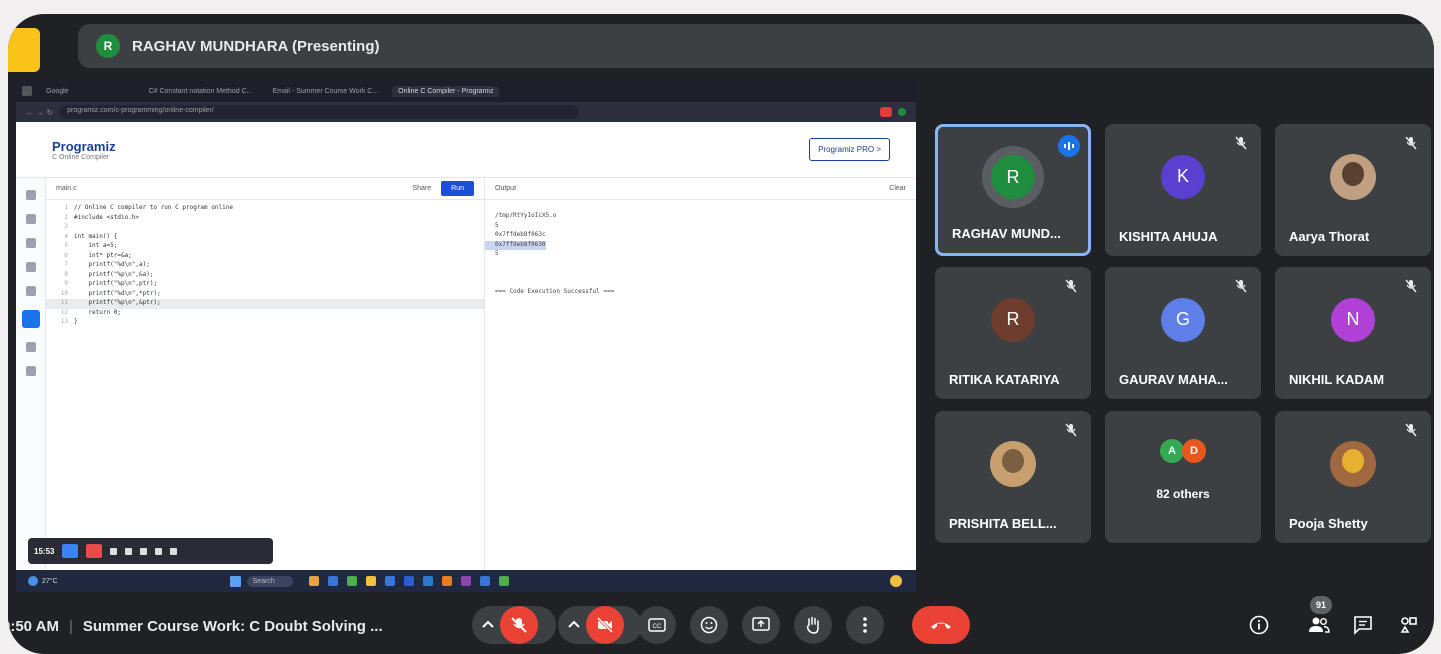 This screenshot has height=654, width=1441. What do you see at coordinates (700, 189) in the screenshot?
I see `output-header: Output Clear` at bounding box center [700, 189].